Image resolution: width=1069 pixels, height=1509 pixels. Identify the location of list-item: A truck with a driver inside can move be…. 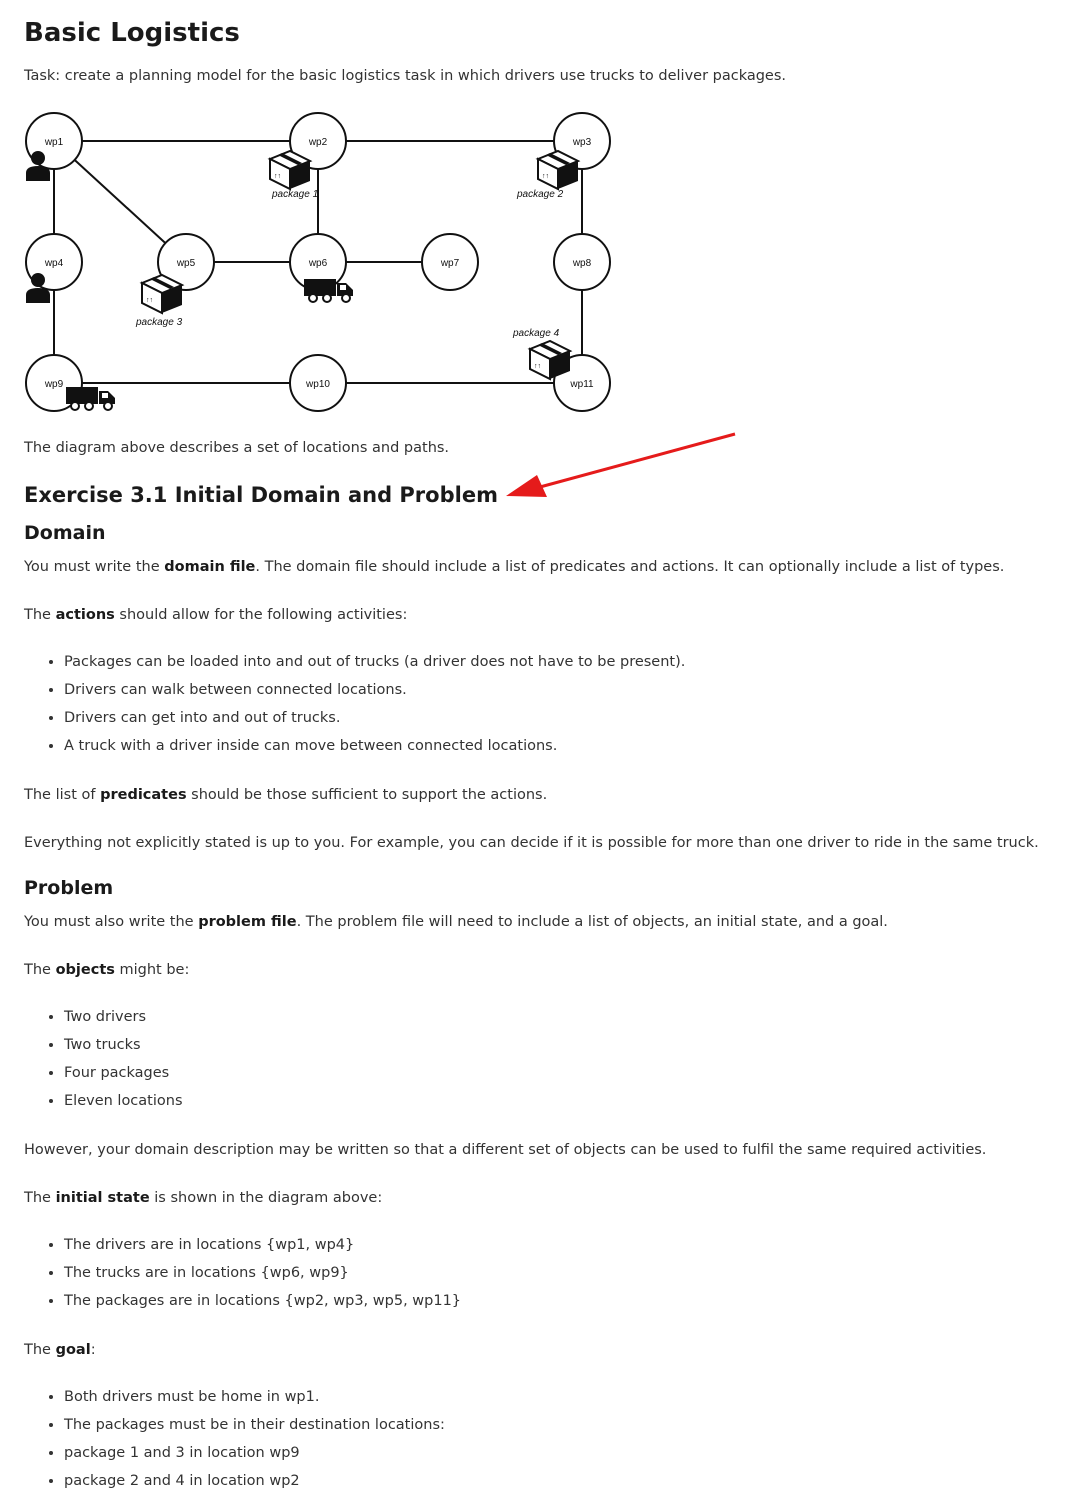
(374, 746).